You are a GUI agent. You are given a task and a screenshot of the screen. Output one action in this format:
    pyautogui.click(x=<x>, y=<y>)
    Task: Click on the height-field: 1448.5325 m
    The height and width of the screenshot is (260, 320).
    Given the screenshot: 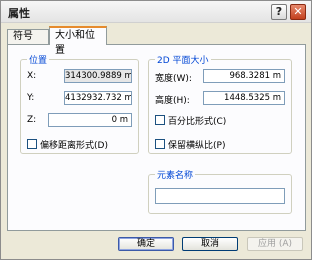 What is the action you would take?
    pyautogui.click(x=244, y=98)
    